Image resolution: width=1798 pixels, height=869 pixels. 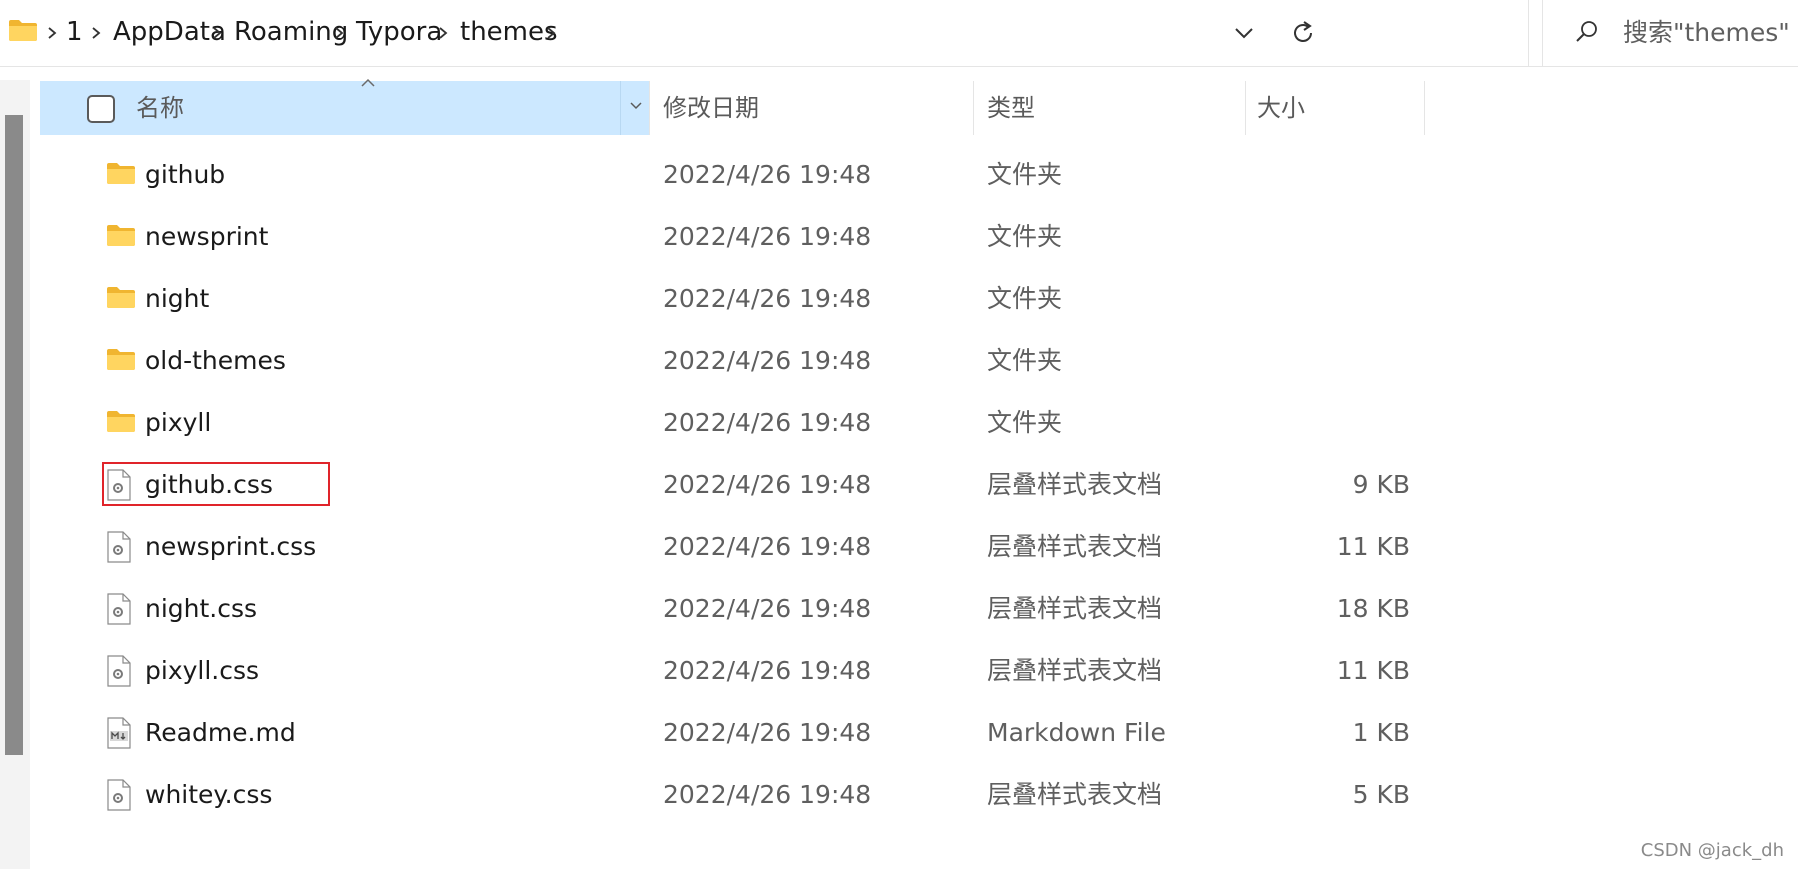 I want to click on refresh-icon, so click(x=1303, y=33).